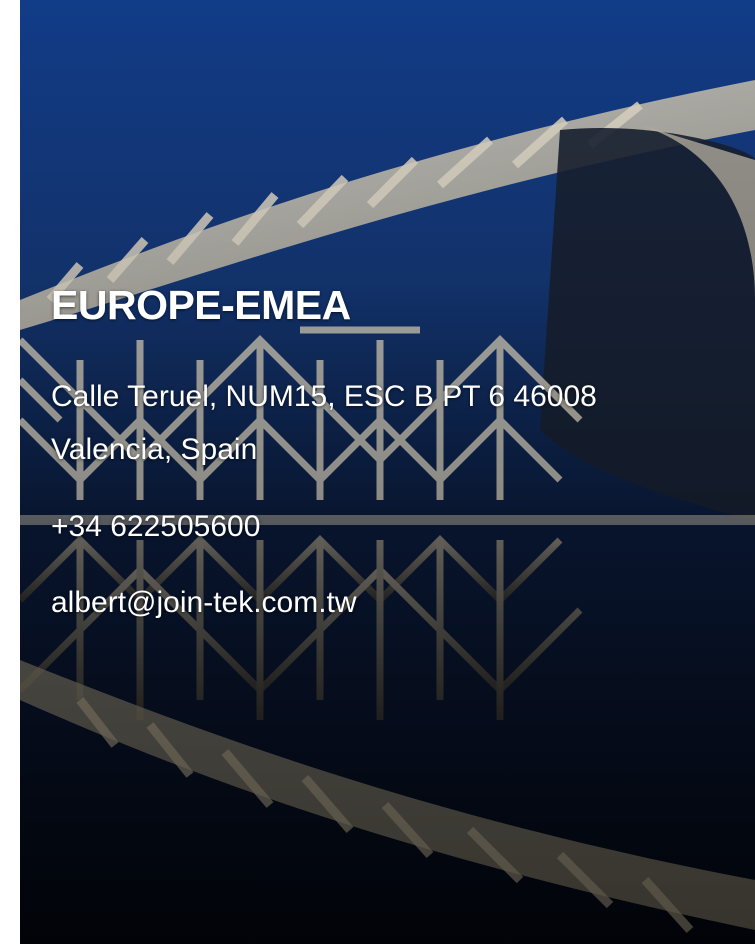  I want to click on address-line-1: Calle Teruel, NUM15, ESC B PT 6 46008, so click(324, 396).